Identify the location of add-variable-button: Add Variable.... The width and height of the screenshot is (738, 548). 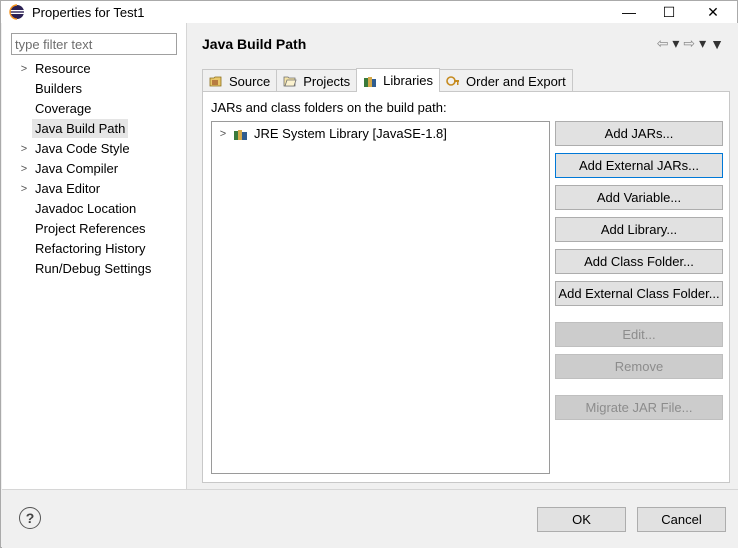
(639, 197).